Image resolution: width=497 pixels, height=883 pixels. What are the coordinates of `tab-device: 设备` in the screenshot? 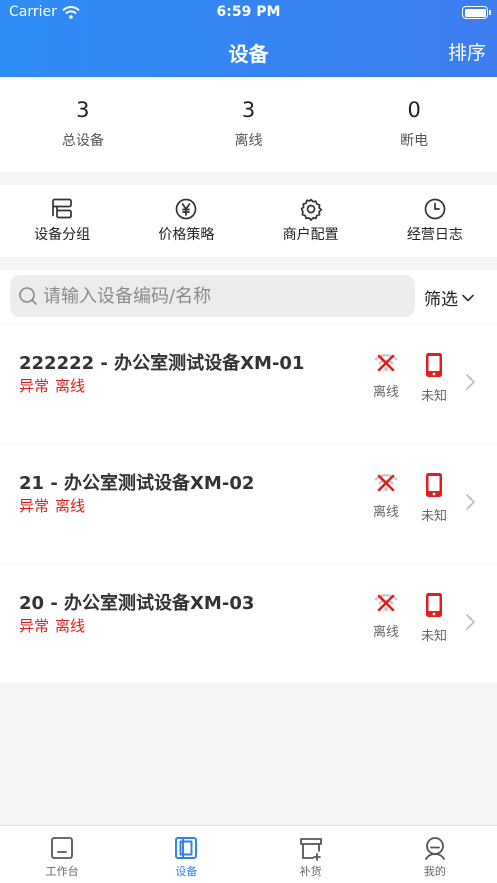 It's located at (186, 854).